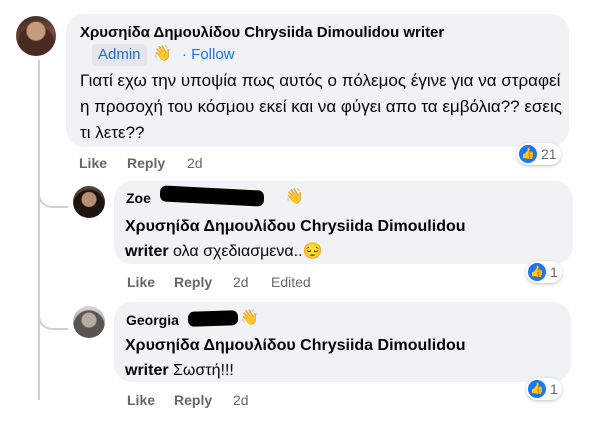 The width and height of the screenshot is (597, 423). I want to click on reply-text: ολα σχεδιασμενα.., so click(235, 251).